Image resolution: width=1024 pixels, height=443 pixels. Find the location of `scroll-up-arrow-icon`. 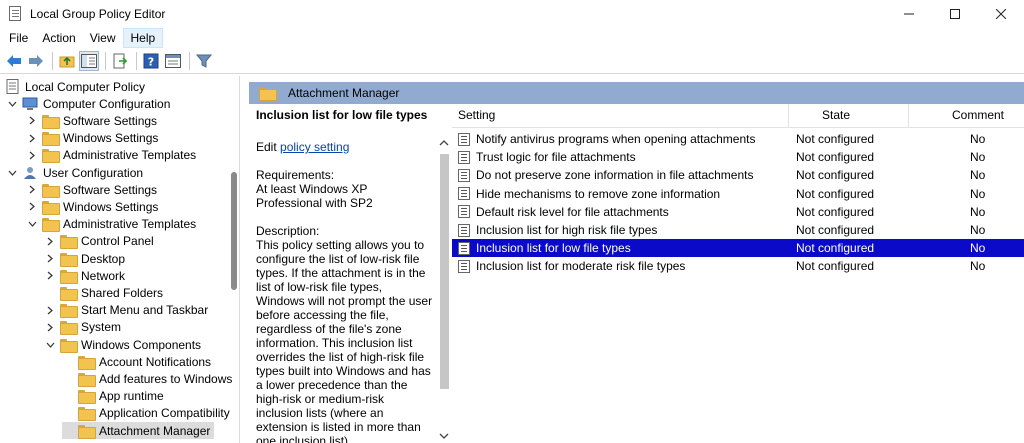

scroll-up-arrow-icon is located at coordinates (444, 143).